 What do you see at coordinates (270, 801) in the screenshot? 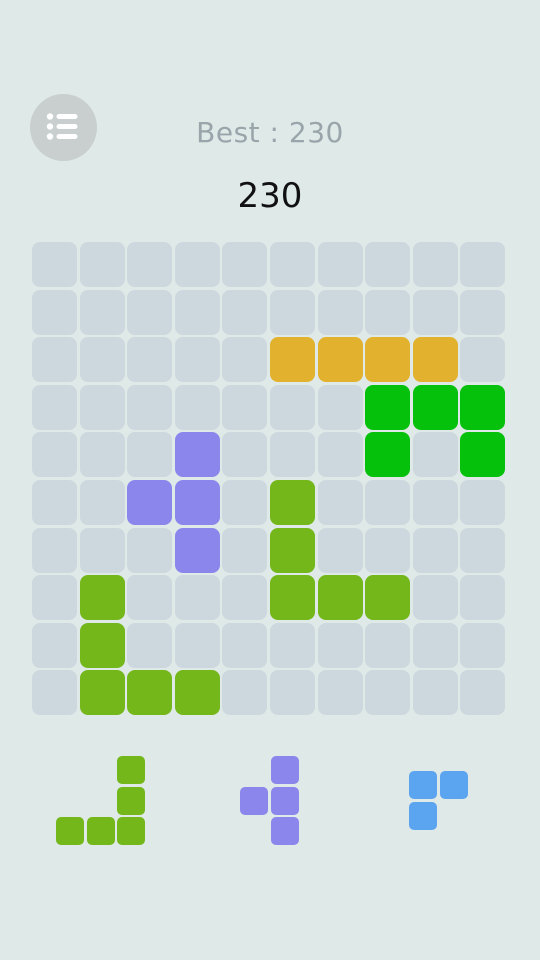
I see `tray-piece-t-shape` at bounding box center [270, 801].